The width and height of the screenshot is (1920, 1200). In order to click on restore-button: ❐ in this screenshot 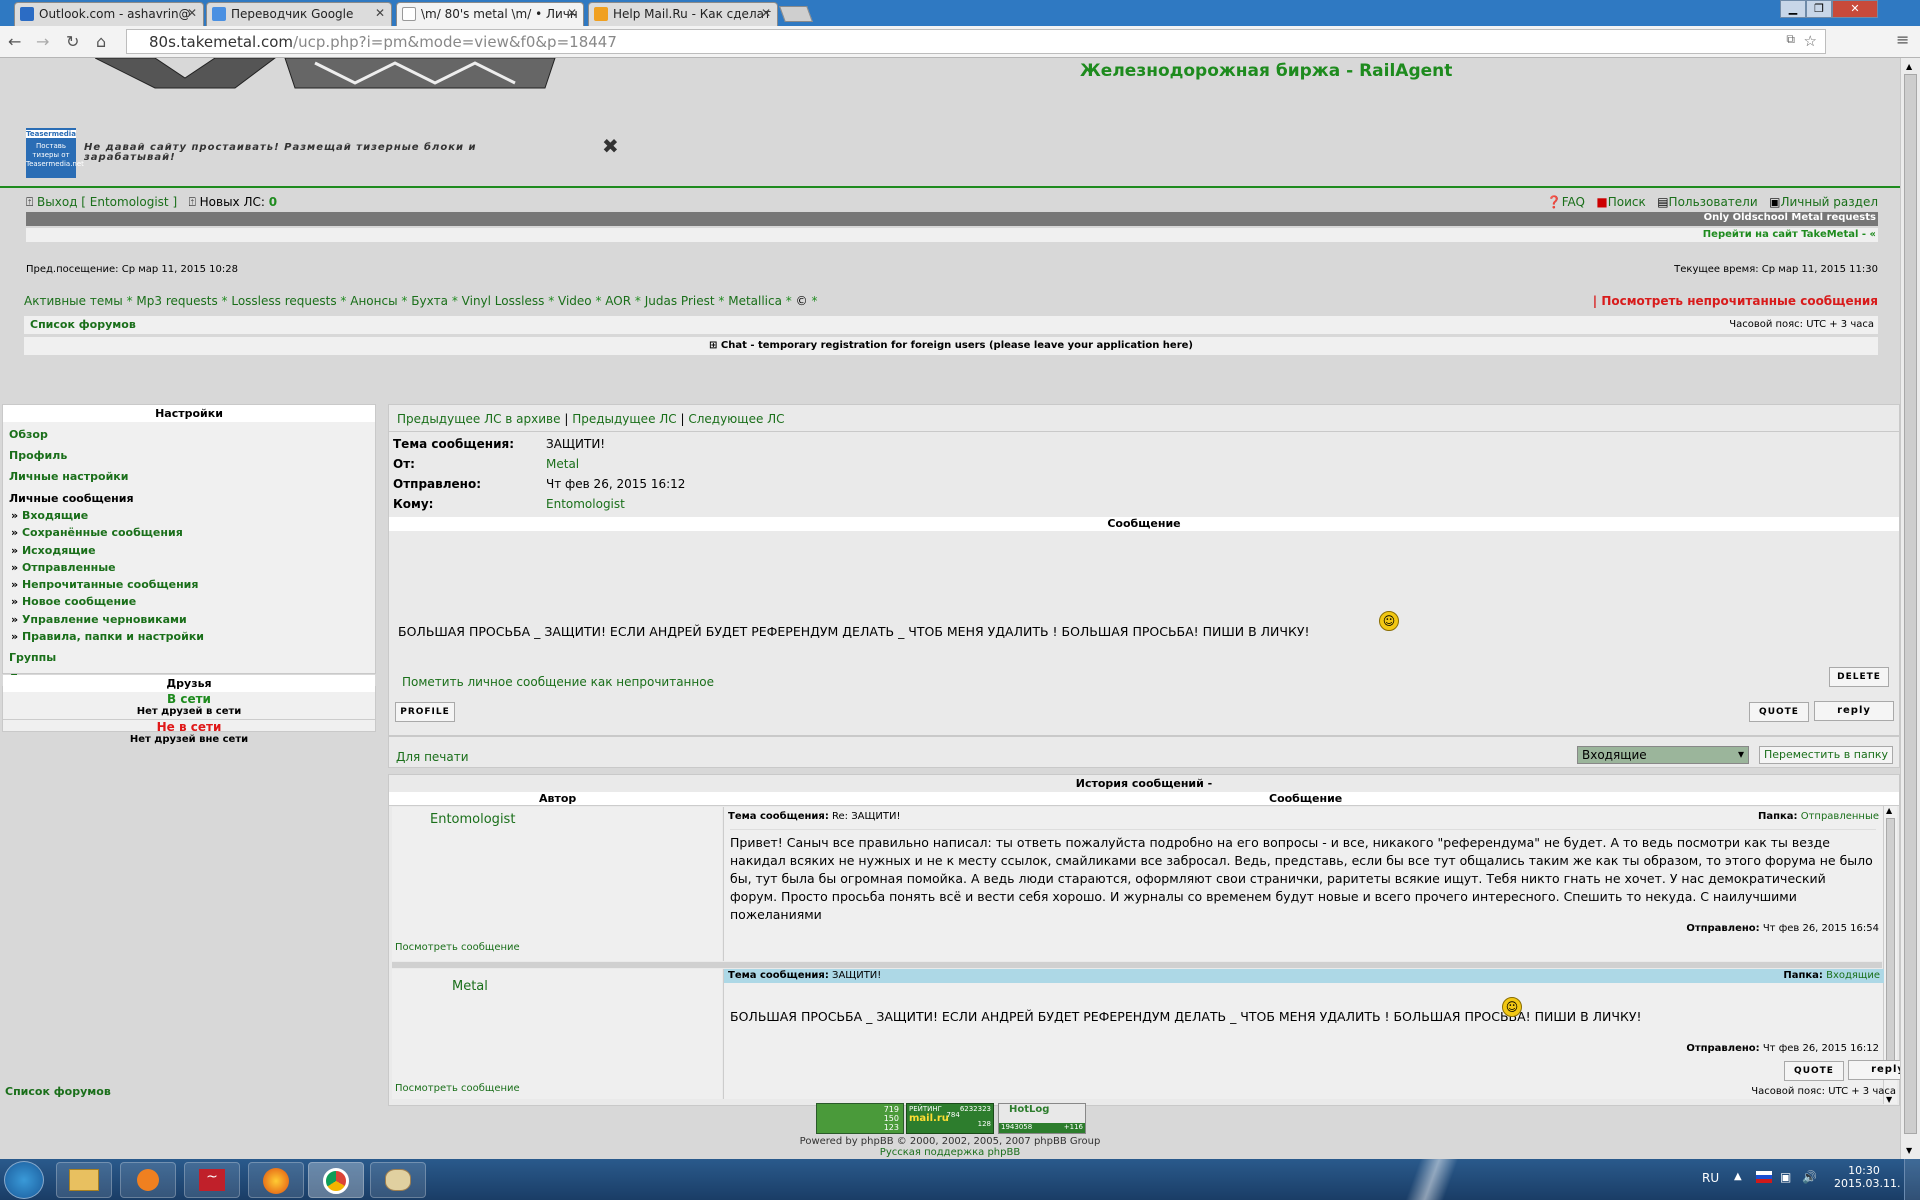, I will do `click(1819, 9)`.